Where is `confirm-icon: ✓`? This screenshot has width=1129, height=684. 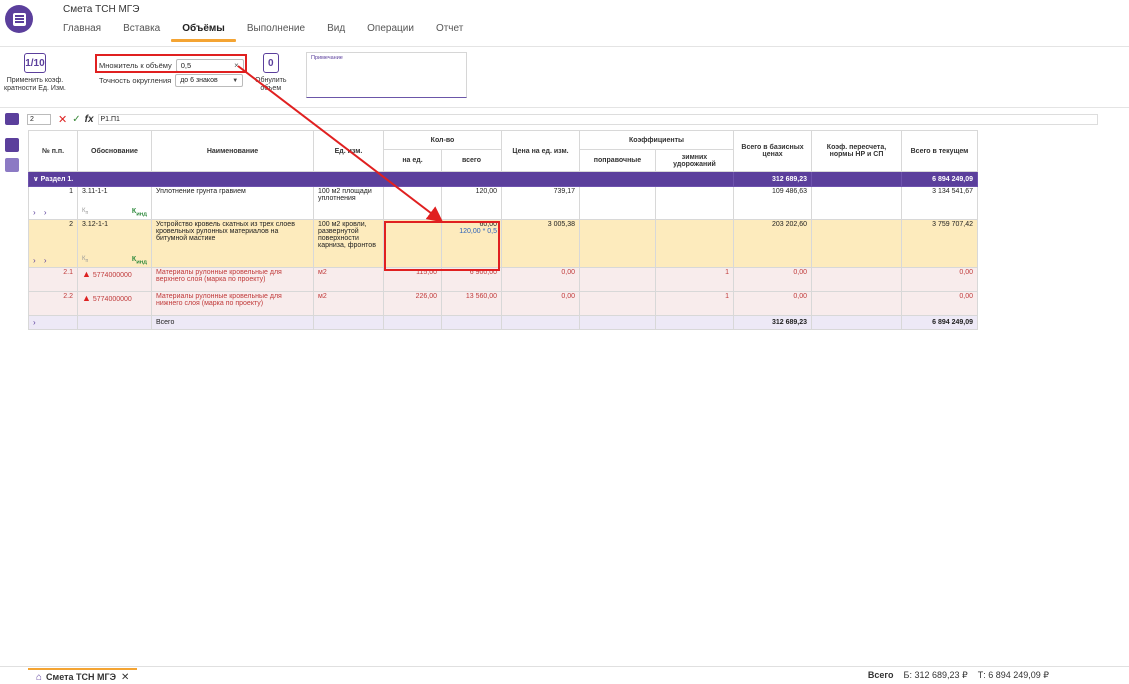 confirm-icon: ✓ is located at coordinates (76, 119).